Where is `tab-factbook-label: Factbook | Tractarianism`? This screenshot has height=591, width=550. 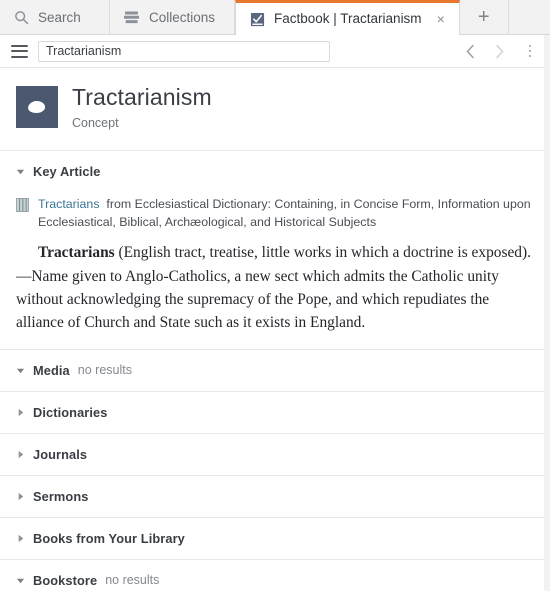 tab-factbook-label: Factbook | Tractarianism is located at coordinates (348, 19).